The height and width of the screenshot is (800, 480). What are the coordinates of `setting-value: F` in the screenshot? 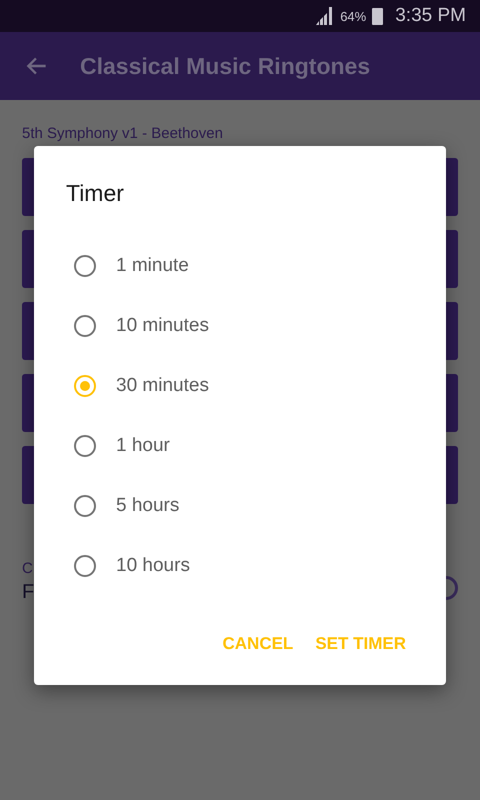 It's located at (28, 592).